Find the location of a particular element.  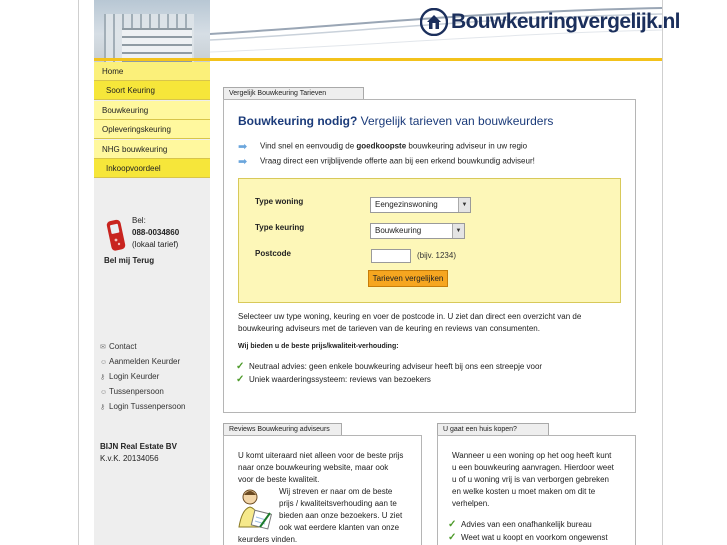

nav-soort-keuring: Soort Keuring is located at coordinates (152, 90).